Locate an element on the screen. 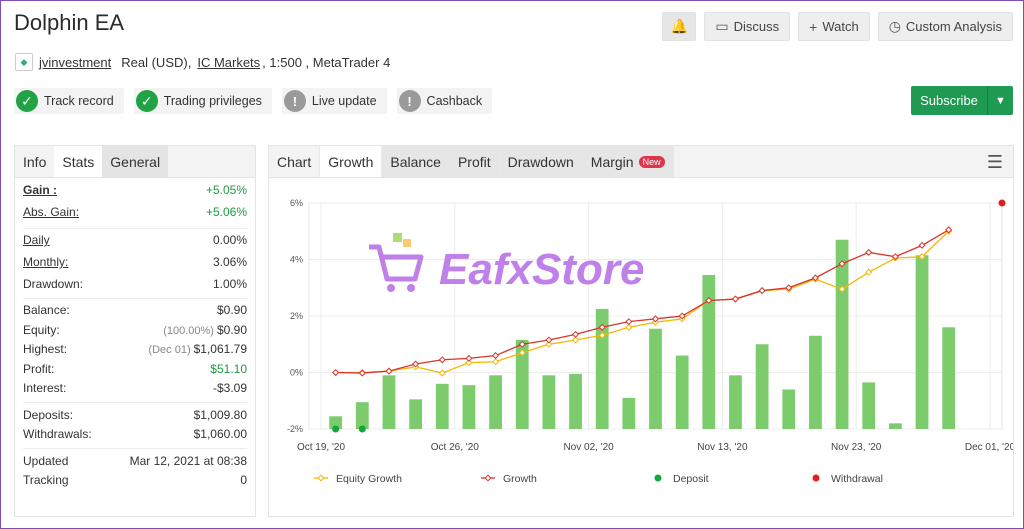 The height and width of the screenshot is (529, 1024). stat-gain: Gain : +5.05% is located at coordinates (135, 189).